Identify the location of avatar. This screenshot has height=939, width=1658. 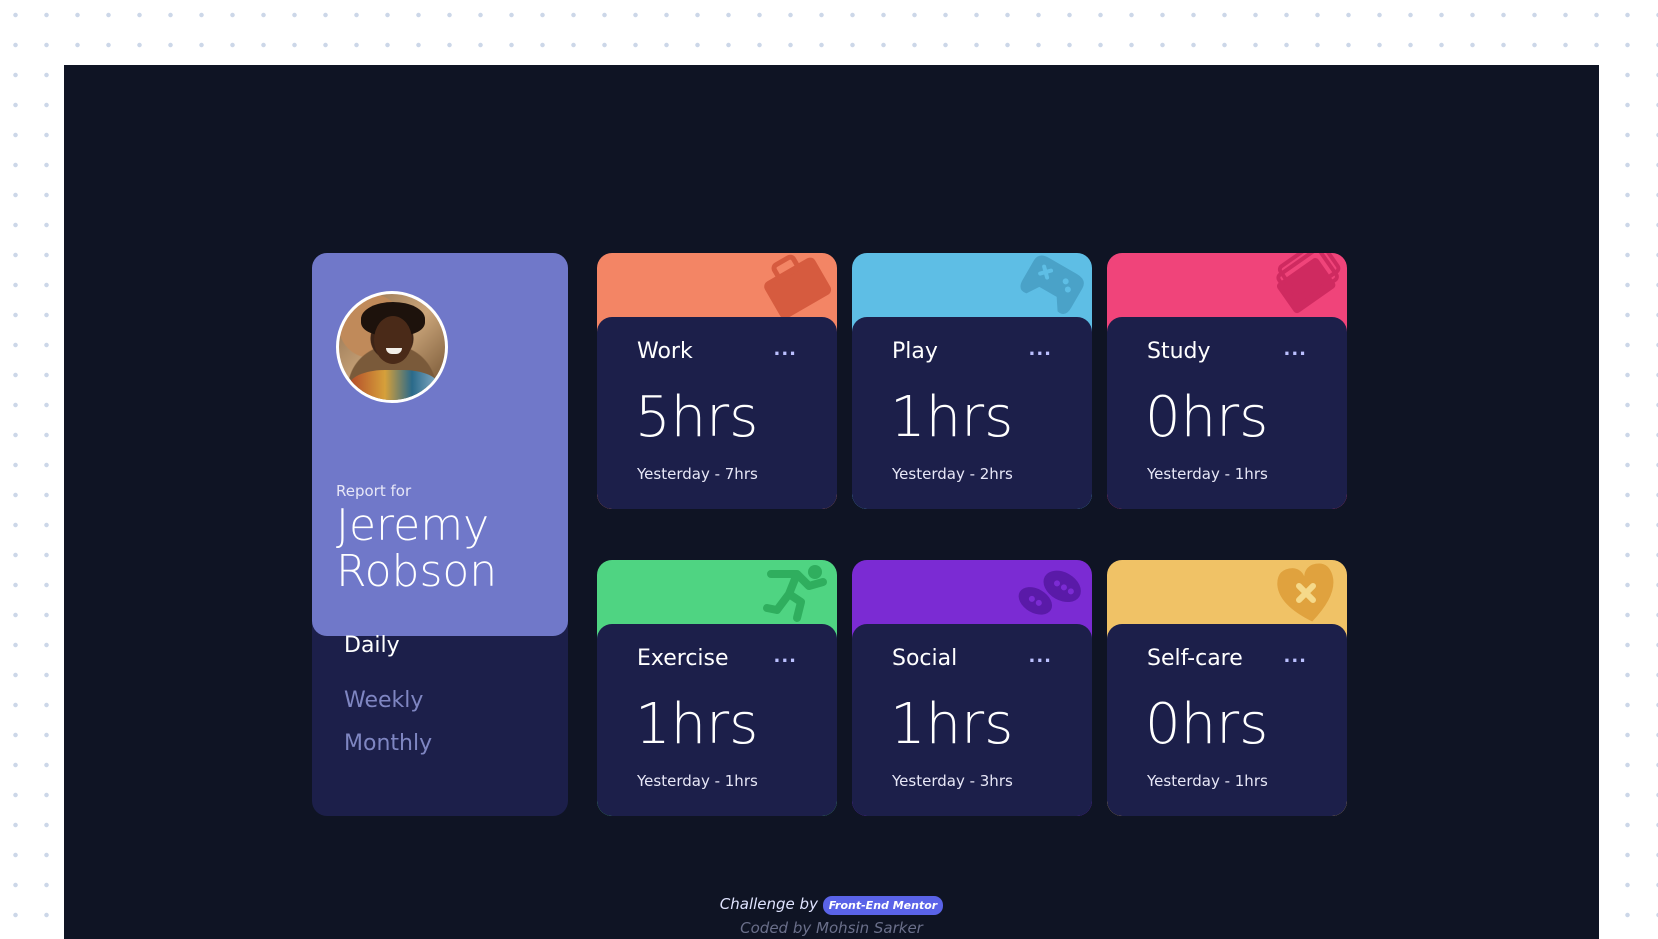
(392, 347).